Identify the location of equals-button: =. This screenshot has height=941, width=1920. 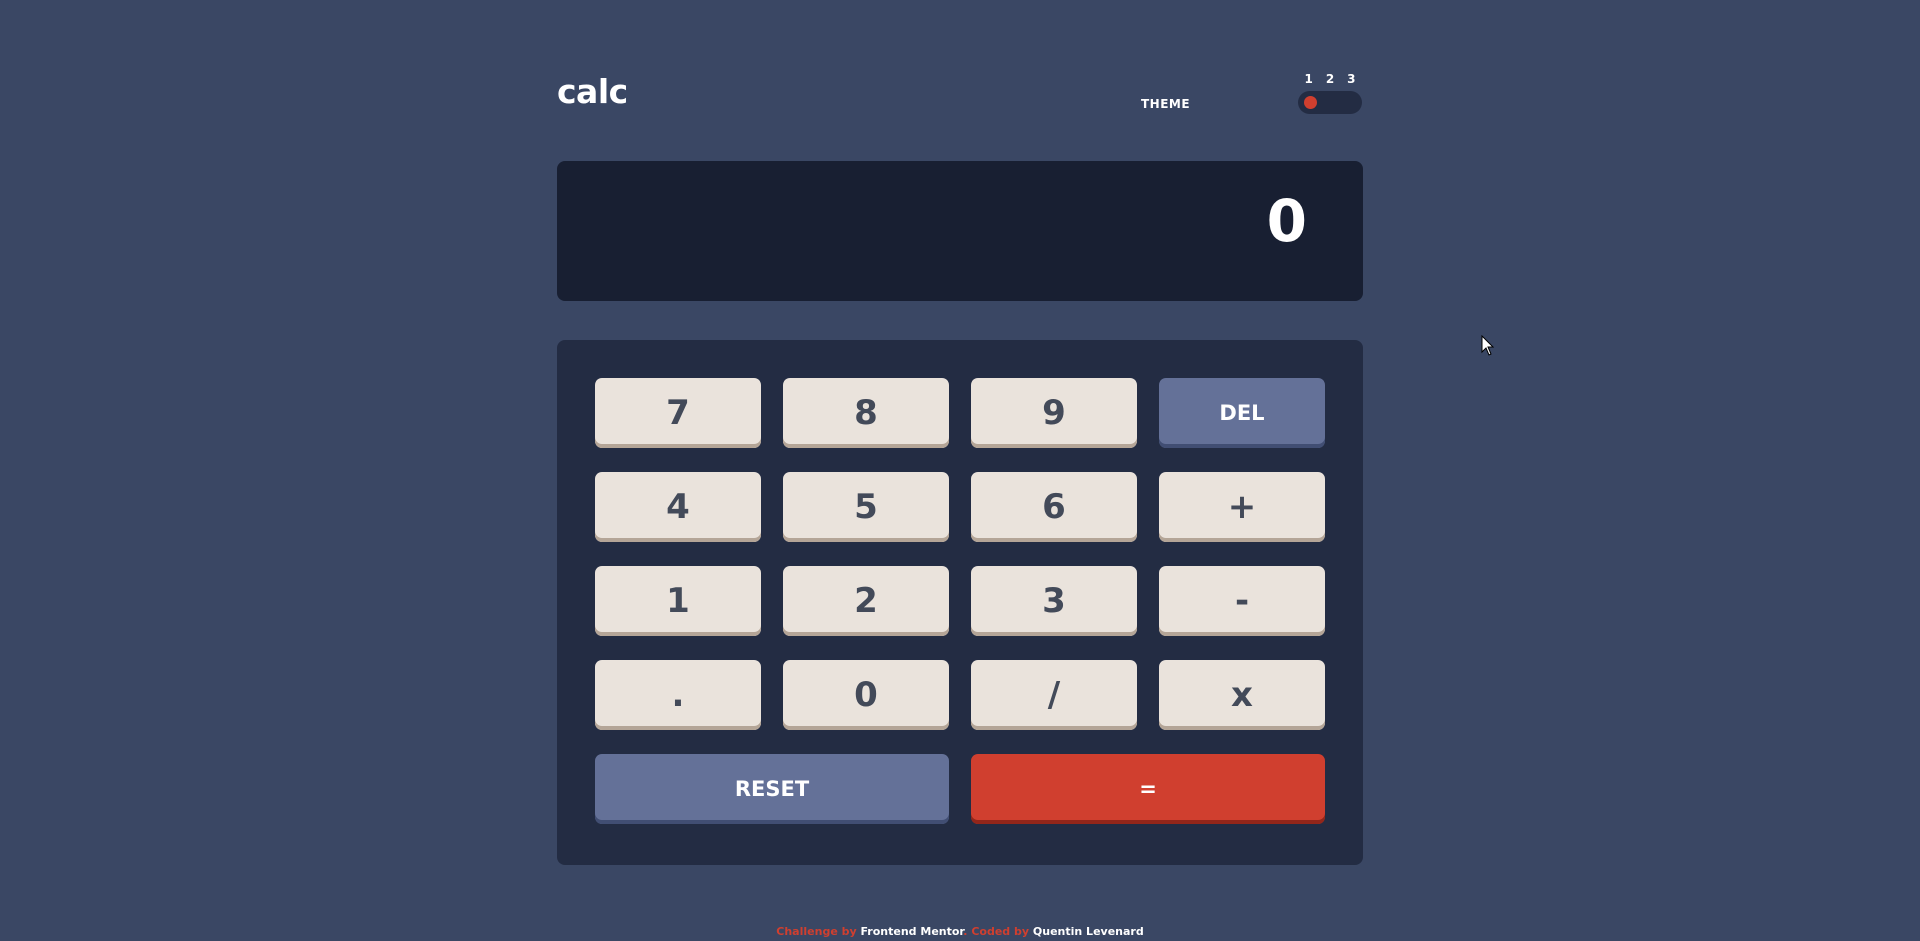
(1148, 789).